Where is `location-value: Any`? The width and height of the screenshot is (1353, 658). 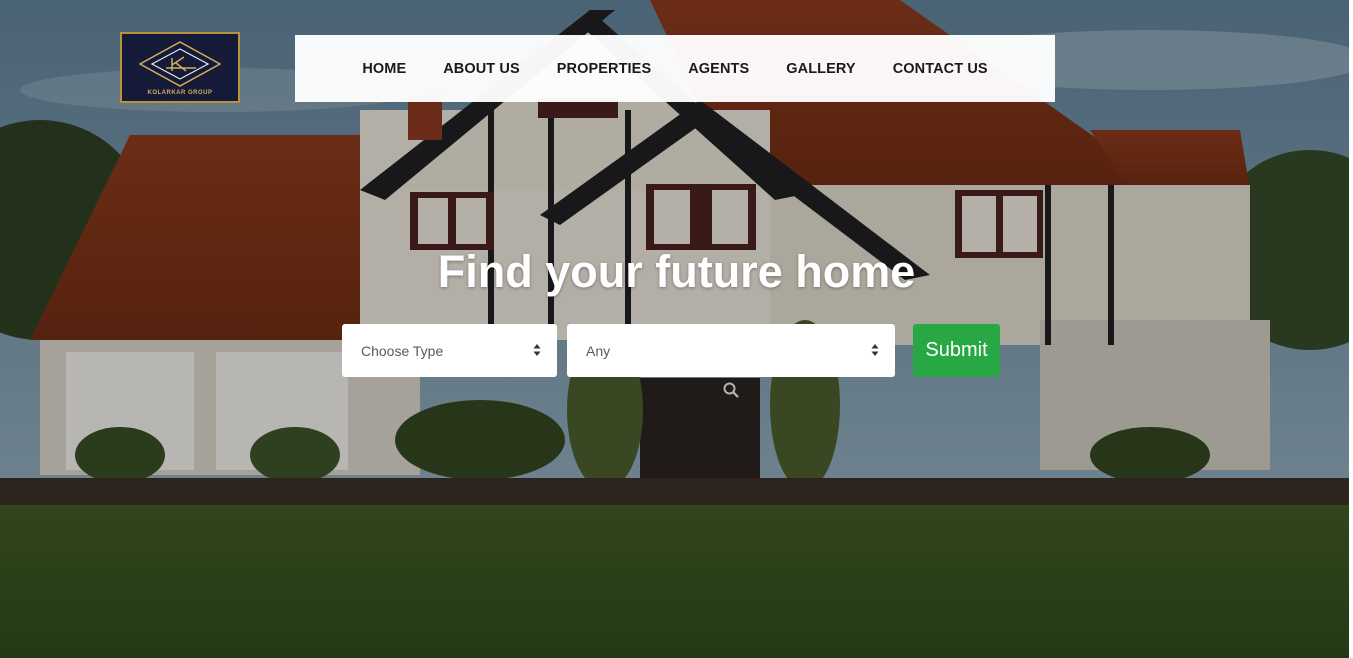
location-value: Any is located at coordinates (598, 350).